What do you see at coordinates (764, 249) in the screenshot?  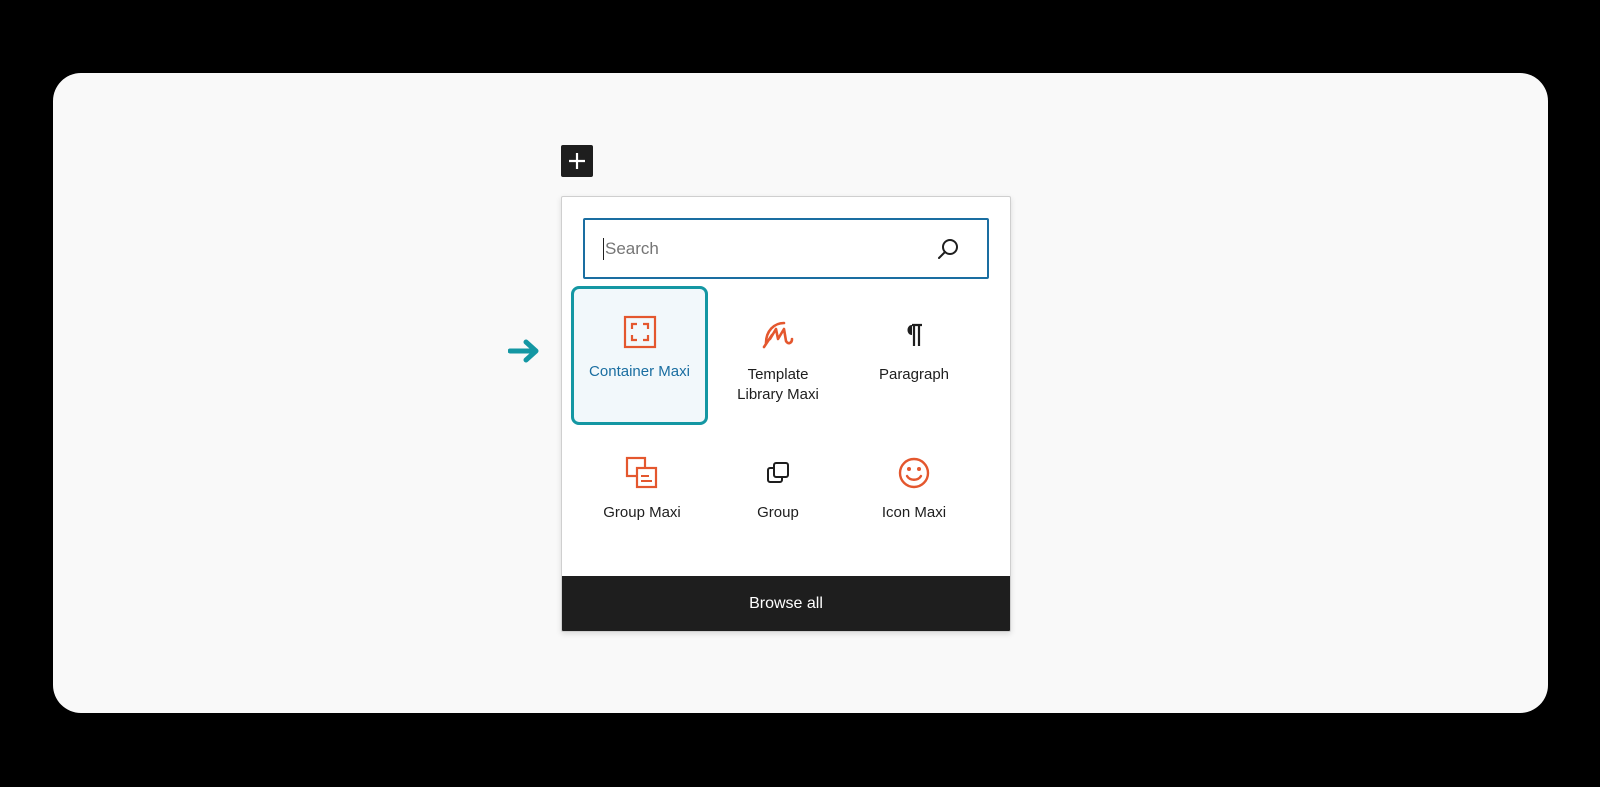 I see `search-input` at bounding box center [764, 249].